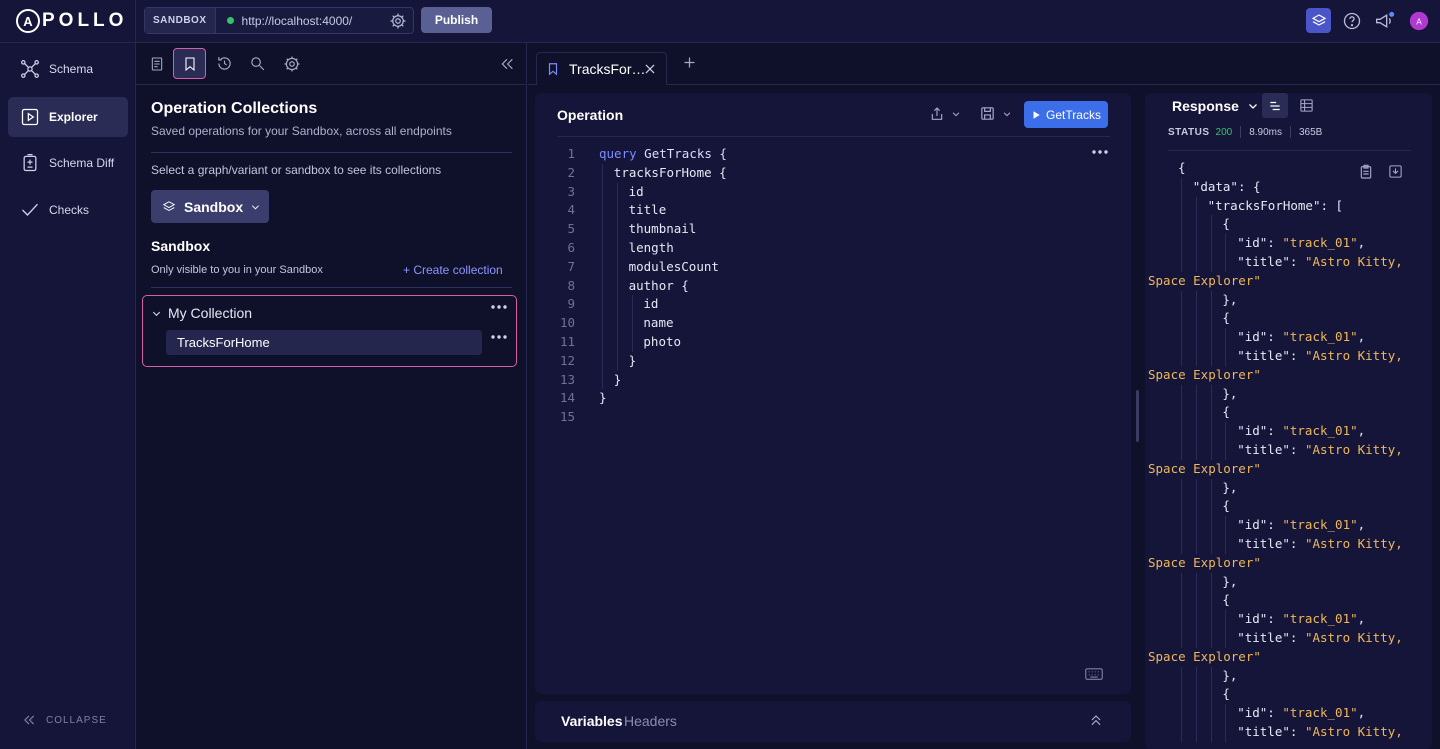 Image resolution: width=1440 pixels, height=749 pixels. Describe the element at coordinates (453, 270) in the screenshot. I see `create-collection-button: + Create collection` at that location.